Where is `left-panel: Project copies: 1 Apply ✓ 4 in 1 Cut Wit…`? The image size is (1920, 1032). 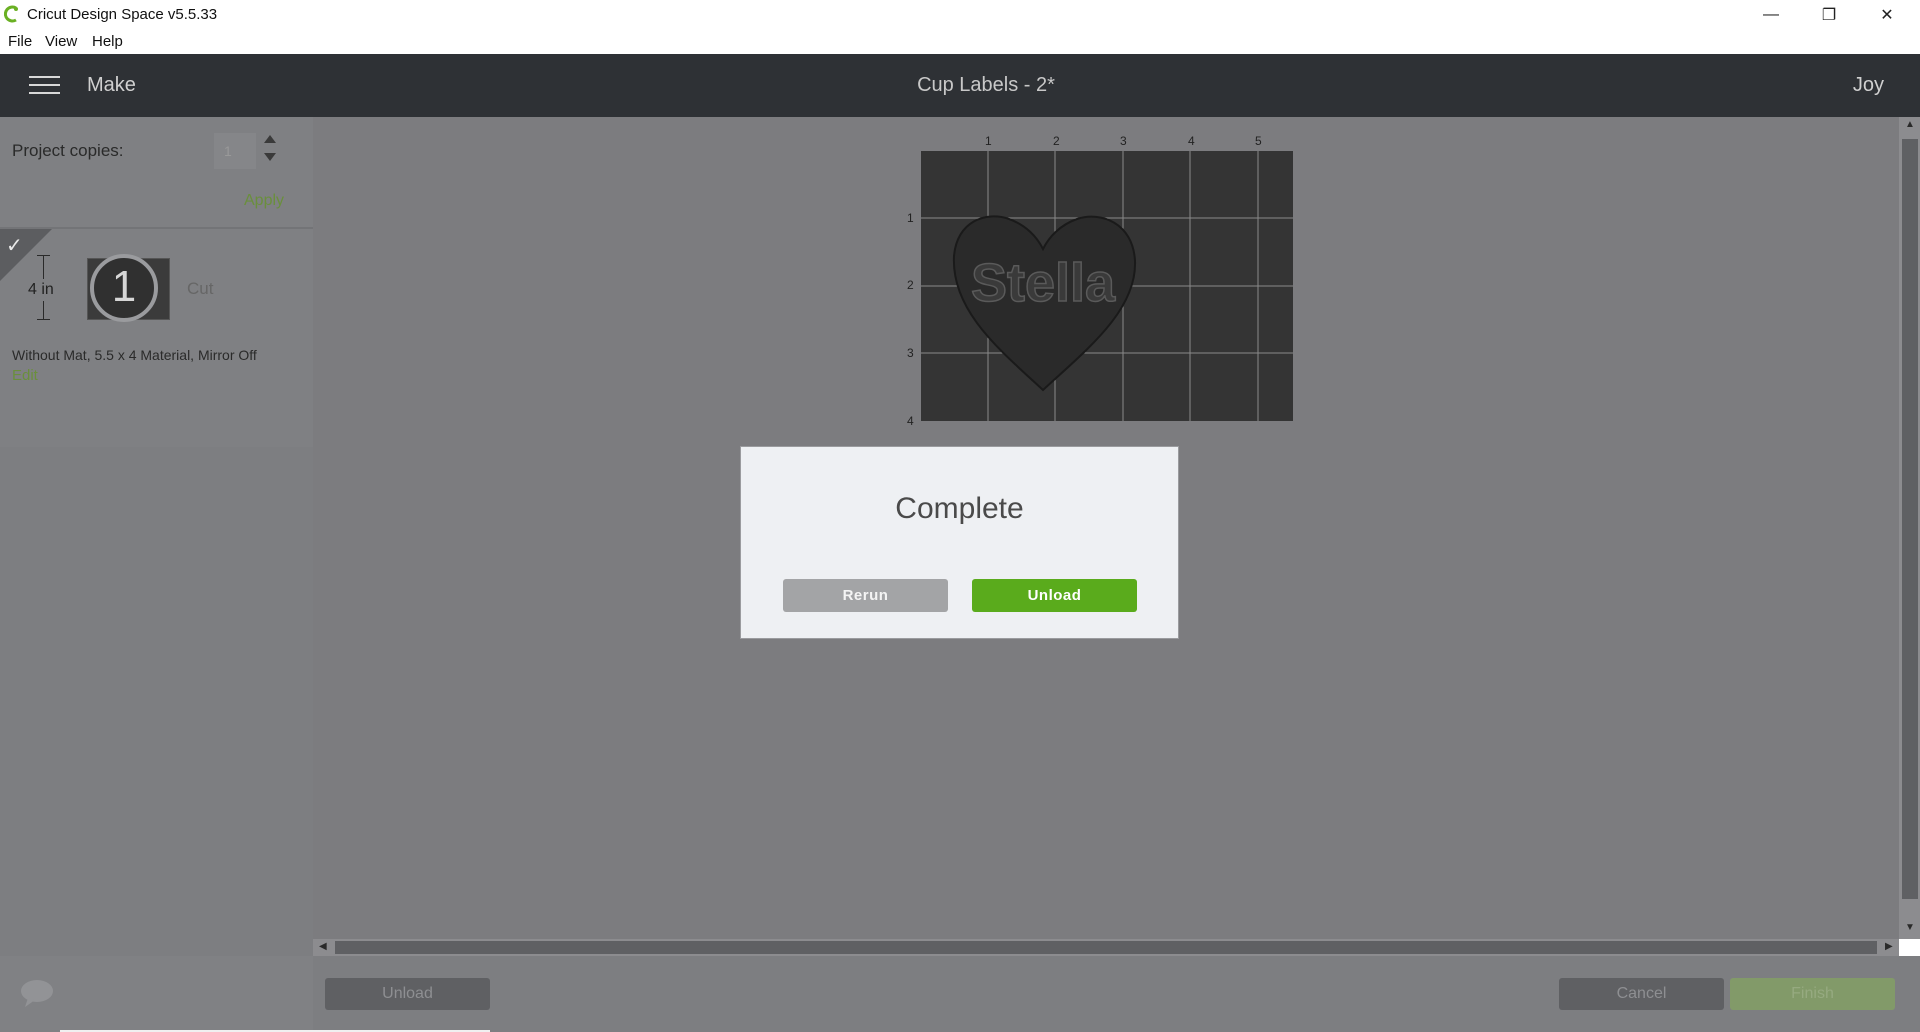
left-panel: Project copies: 1 Apply ✓ 4 in 1 Cut Wit… is located at coordinates (156, 574).